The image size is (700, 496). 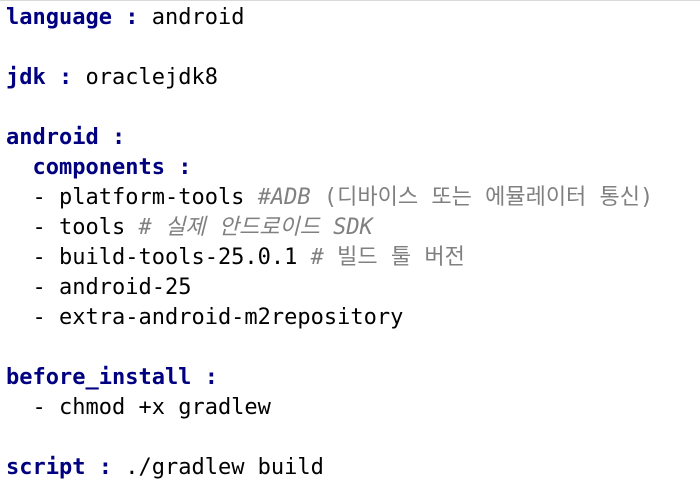 I want to click on key-components: components, so click(x=98, y=167).